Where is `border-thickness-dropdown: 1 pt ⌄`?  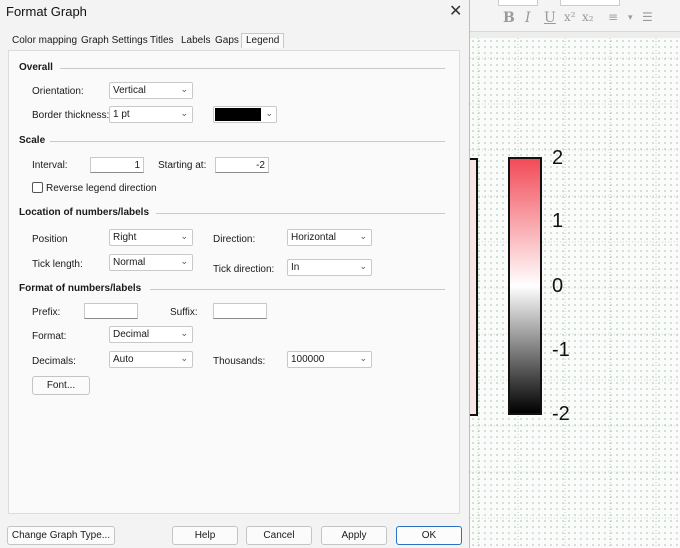 border-thickness-dropdown: 1 pt ⌄ is located at coordinates (151, 114).